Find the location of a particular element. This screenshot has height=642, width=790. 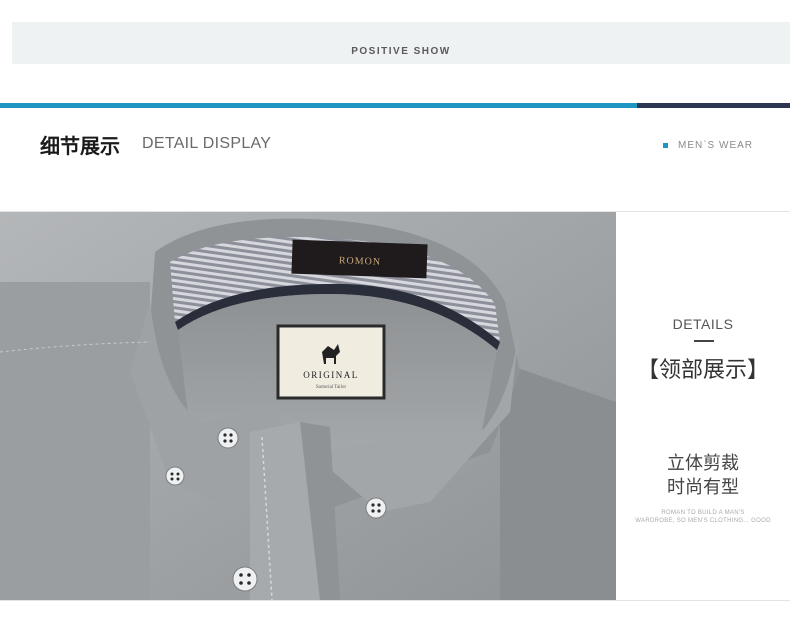

small-print-line-2: WARDROBE, SO MEN'S CLOTHING... GOOD is located at coordinates (703, 521).